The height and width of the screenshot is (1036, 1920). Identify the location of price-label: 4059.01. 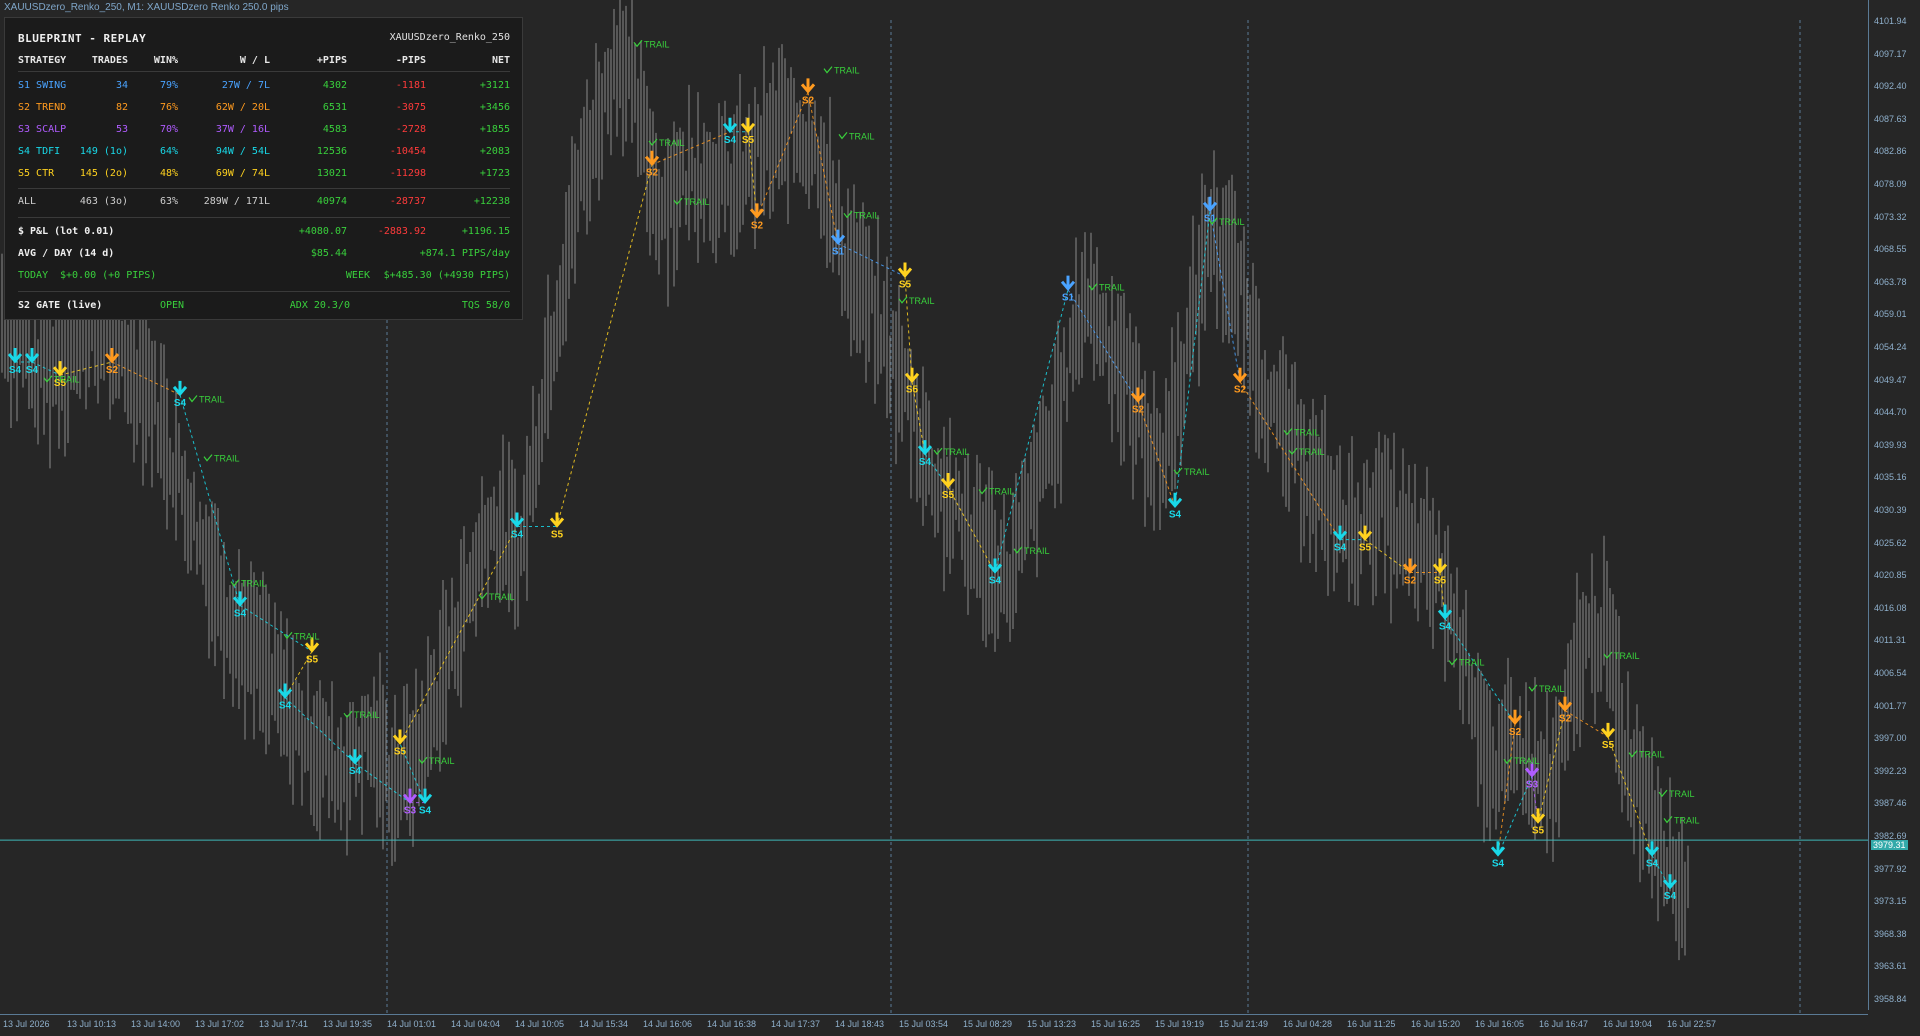
(1890, 314).